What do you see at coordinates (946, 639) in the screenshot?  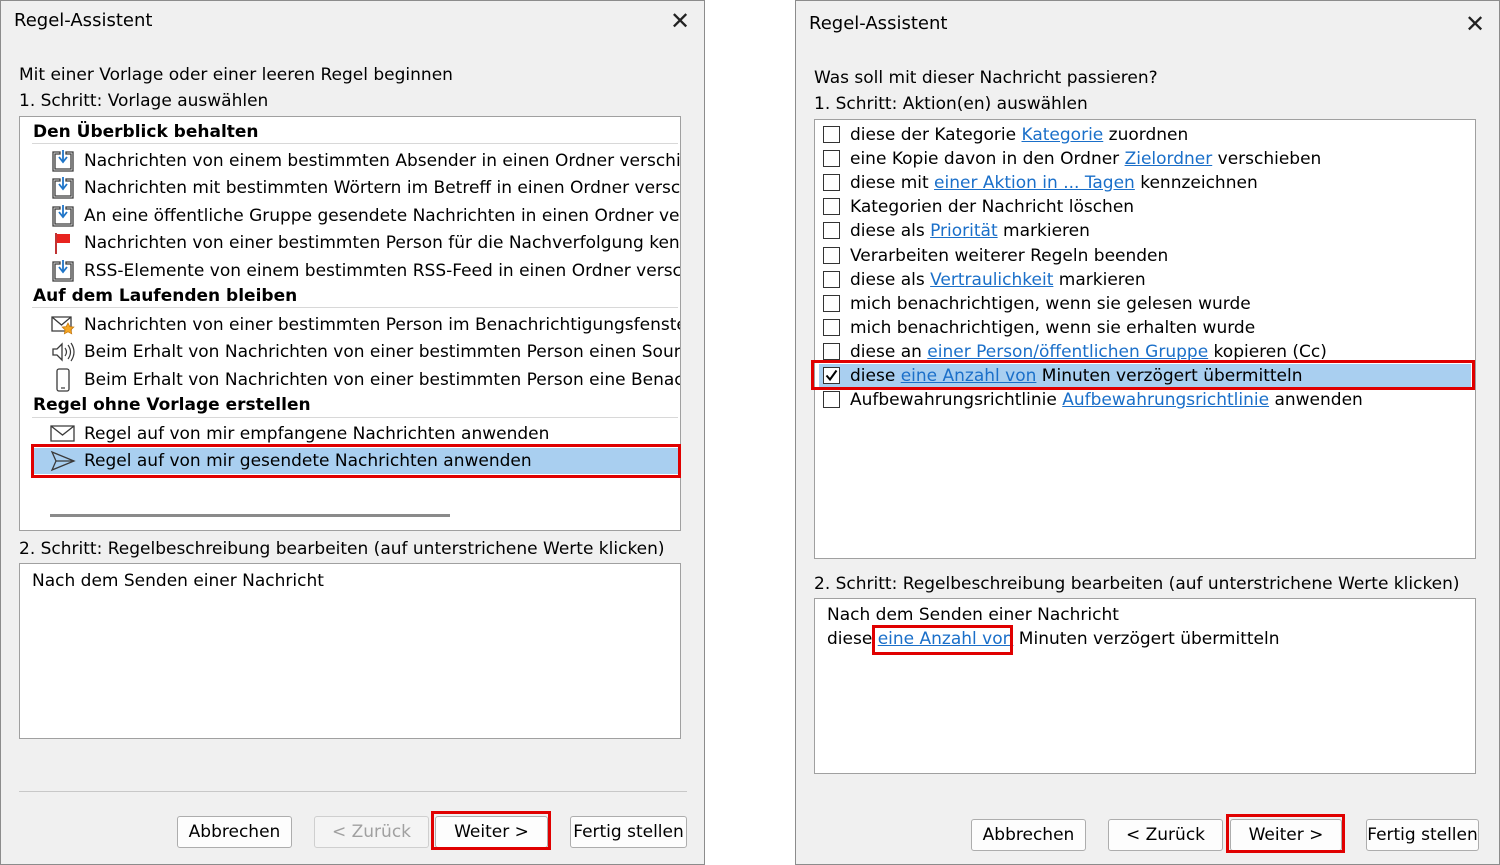 I see `count-link: eine Anzahl von` at bounding box center [946, 639].